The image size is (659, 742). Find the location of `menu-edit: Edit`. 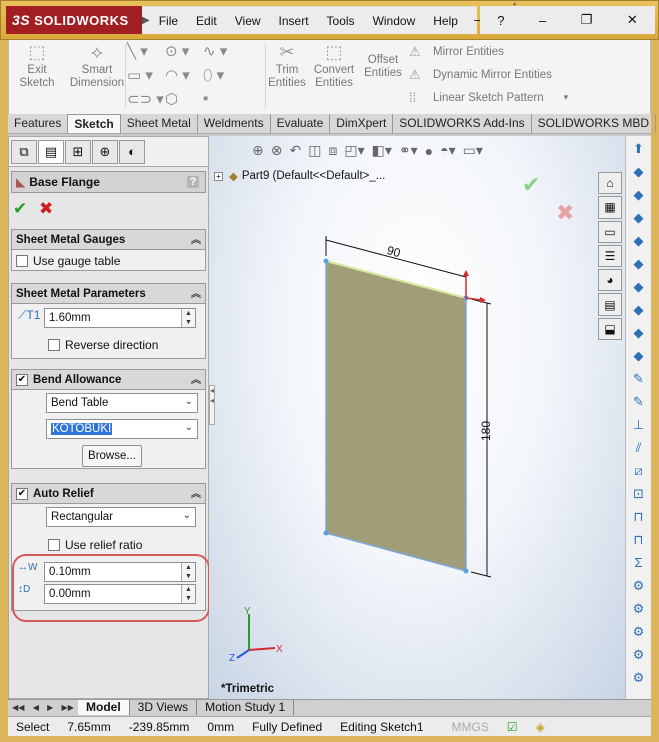

menu-edit: Edit is located at coordinates (206, 21).